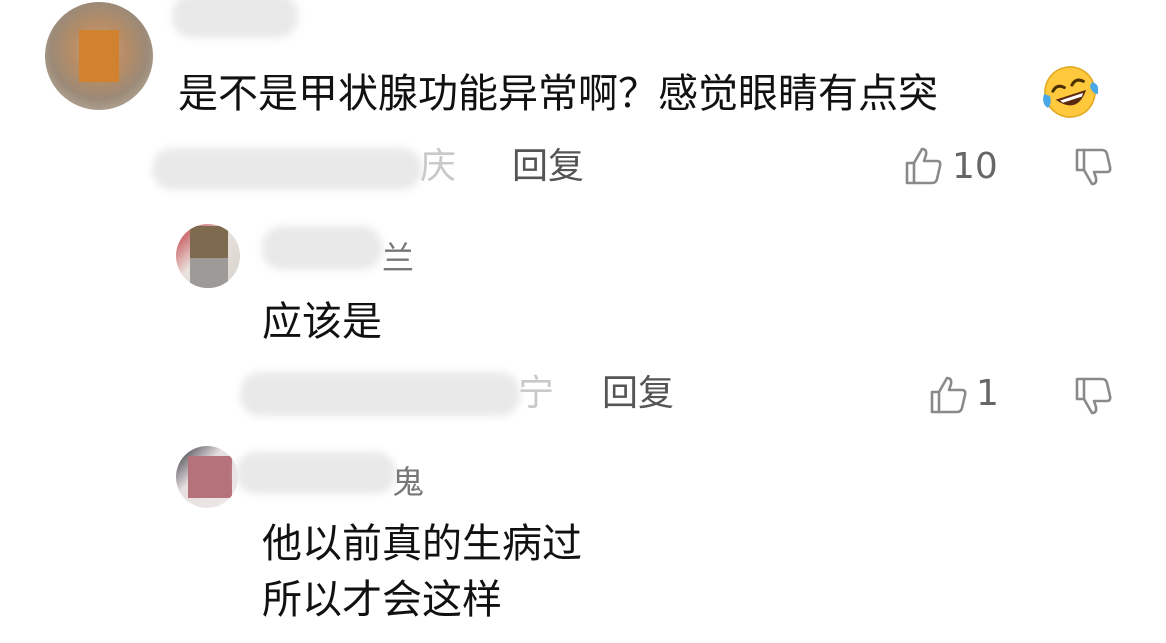  Describe the element at coordinates (408, 482) in the screenshot. I see `username-text: 鬼` at that location.